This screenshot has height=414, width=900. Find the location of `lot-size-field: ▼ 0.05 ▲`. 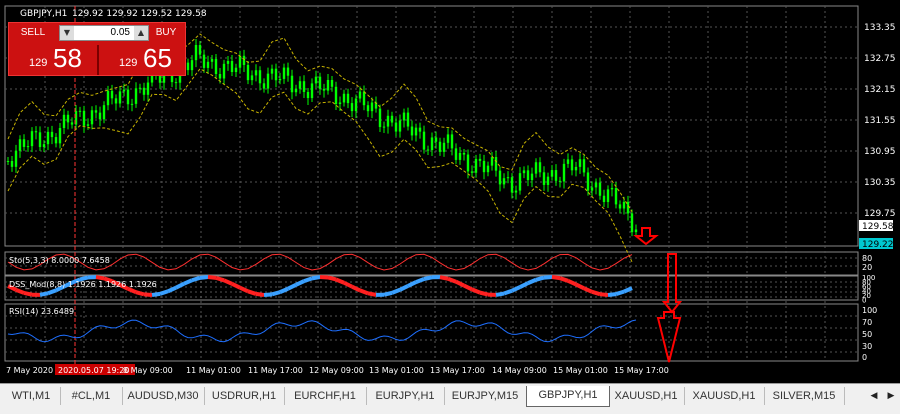

lot-size-field: ▼ 0.05 ▲ is located at coordinates (104, 33).